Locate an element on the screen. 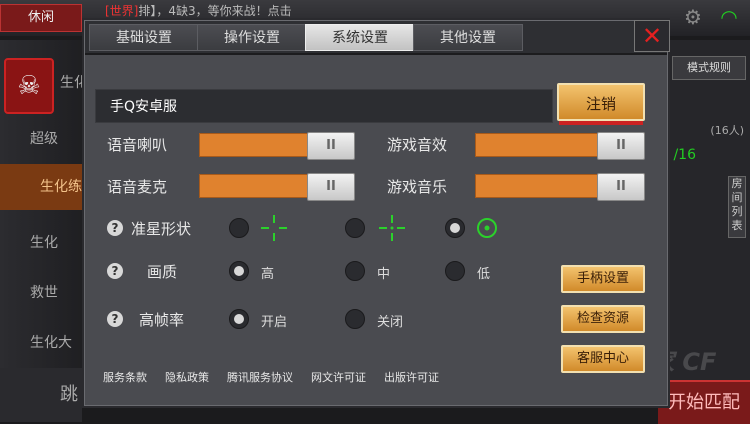 The width and height of the screenshot is (750, 424). link-terms: 服务条款 is located at coordinates (125, 377).